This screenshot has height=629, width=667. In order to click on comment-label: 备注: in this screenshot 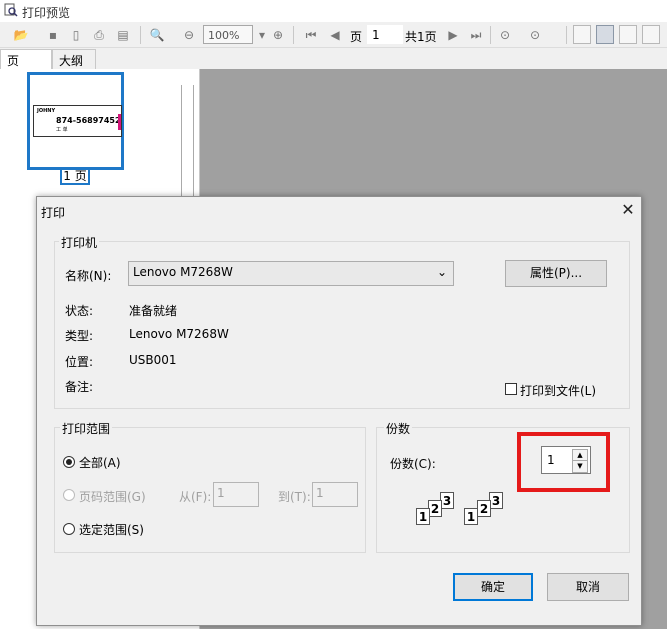, I will do `click(79, 387)`.